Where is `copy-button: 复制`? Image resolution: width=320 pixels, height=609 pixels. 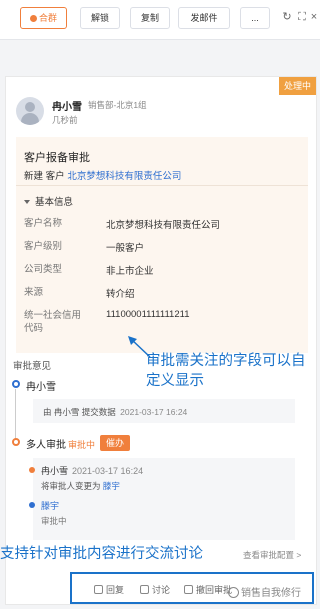 copy-button: 复制 is located at coordinates (150, 18).